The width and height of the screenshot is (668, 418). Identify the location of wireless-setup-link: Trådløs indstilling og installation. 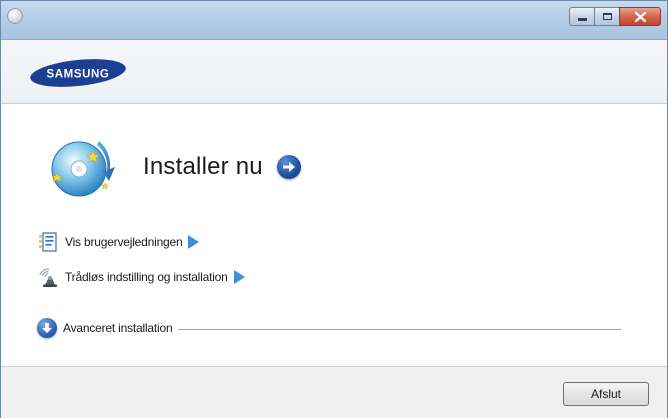
(141, 277).